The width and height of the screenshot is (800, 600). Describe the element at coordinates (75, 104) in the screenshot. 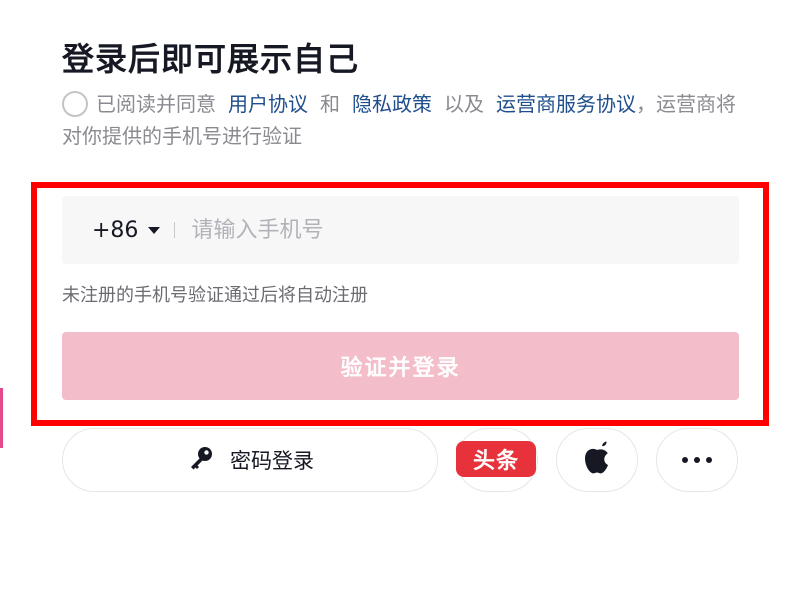

I see `agree-radio` at that location.